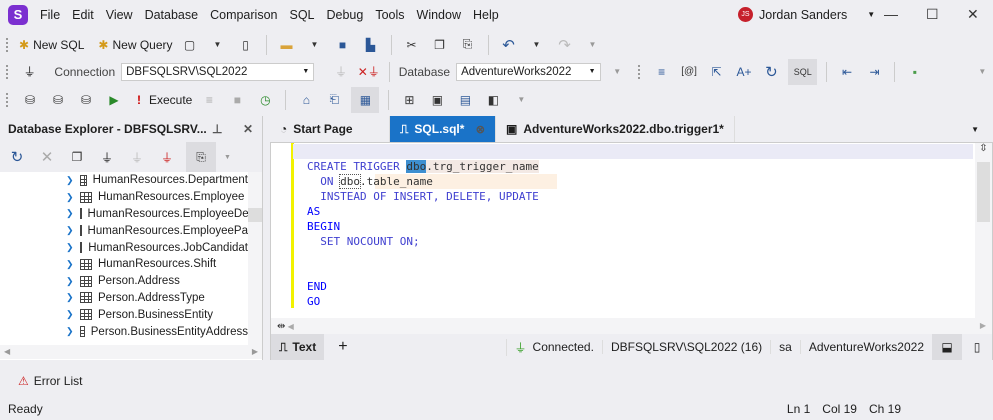 This screenshot has height=420, width=993. Describe the element at coordinates (975, 129) in the screenshot. I see `tabs-overflow-icon: ▼` at that location.